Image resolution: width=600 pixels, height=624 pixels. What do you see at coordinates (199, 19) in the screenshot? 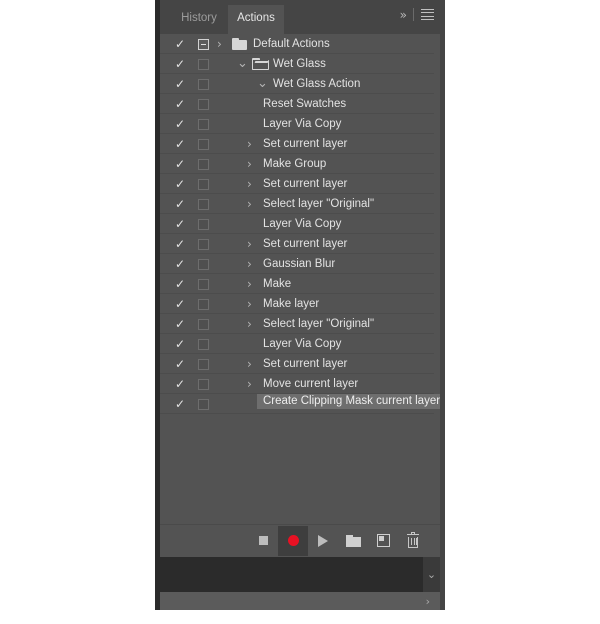
I see `tab-history: History` at bounding box center [199, 19].